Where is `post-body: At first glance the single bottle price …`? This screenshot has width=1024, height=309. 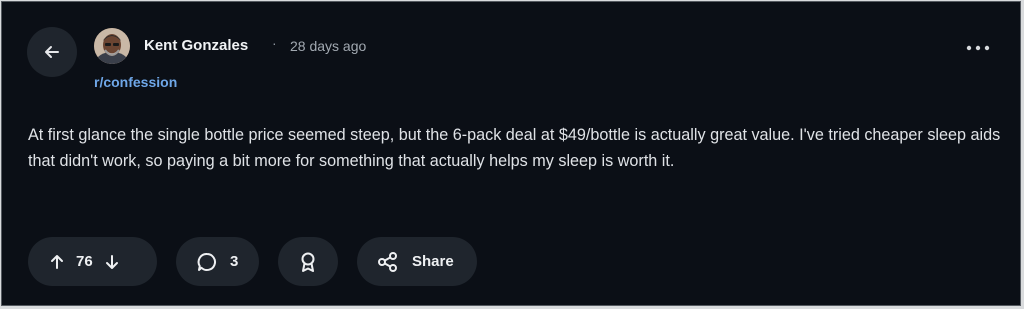 post-body: At first glance the single bottle price … is located at coordinates (514, 148).